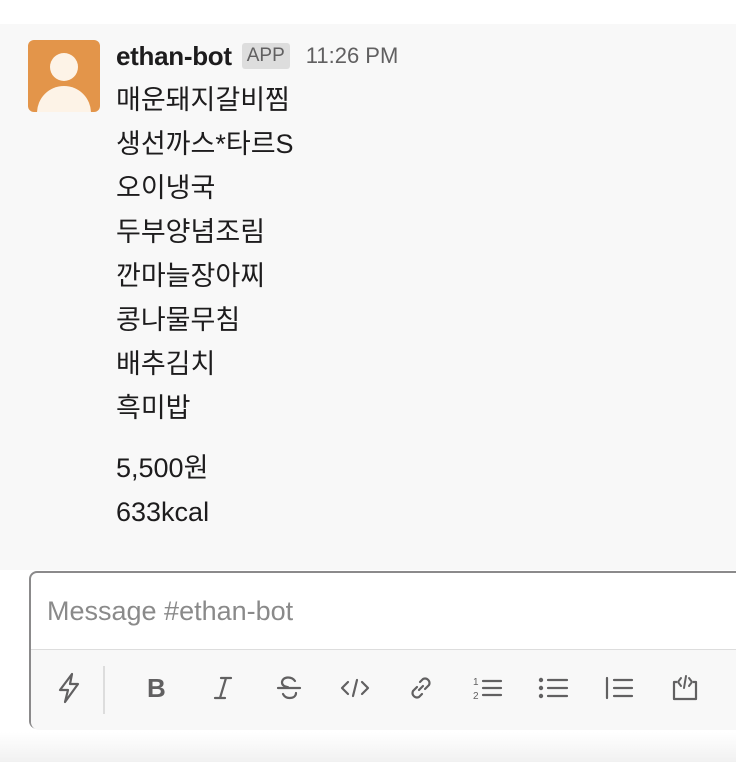 The image size is (736, 762). Describe the element at coordinates (153, 408) in the screenshot. I see `menu-item: 흑미밥` at that location.